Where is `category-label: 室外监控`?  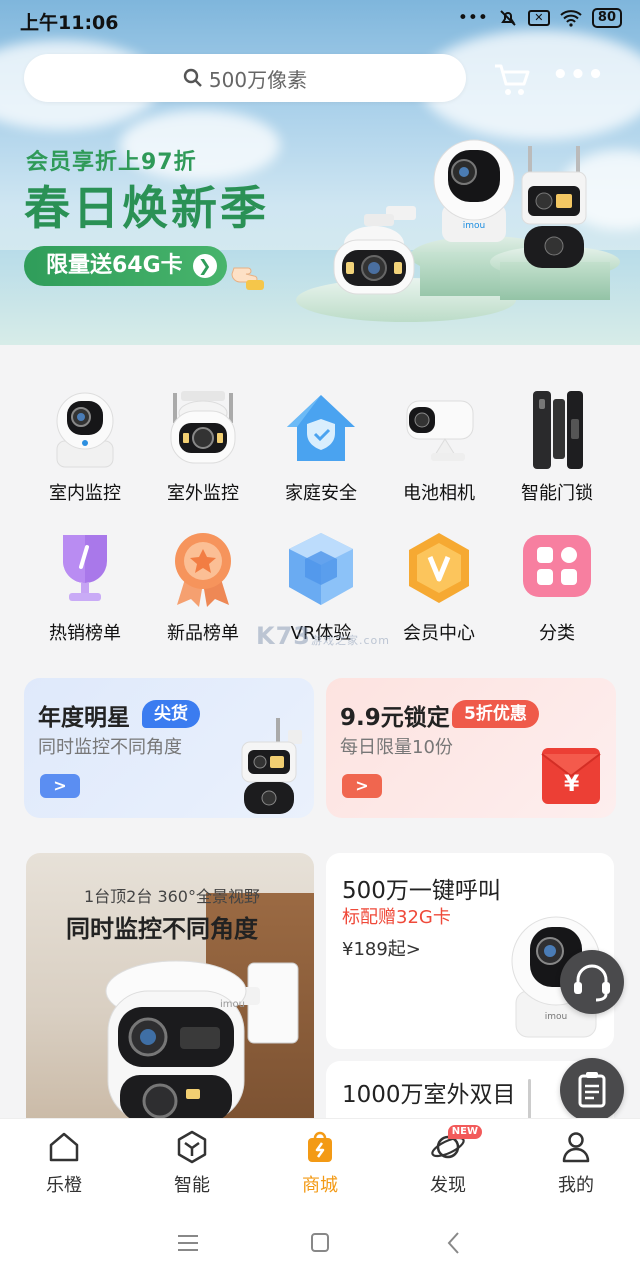
category-label: 室外监控 is located at coordinates (203, 493).